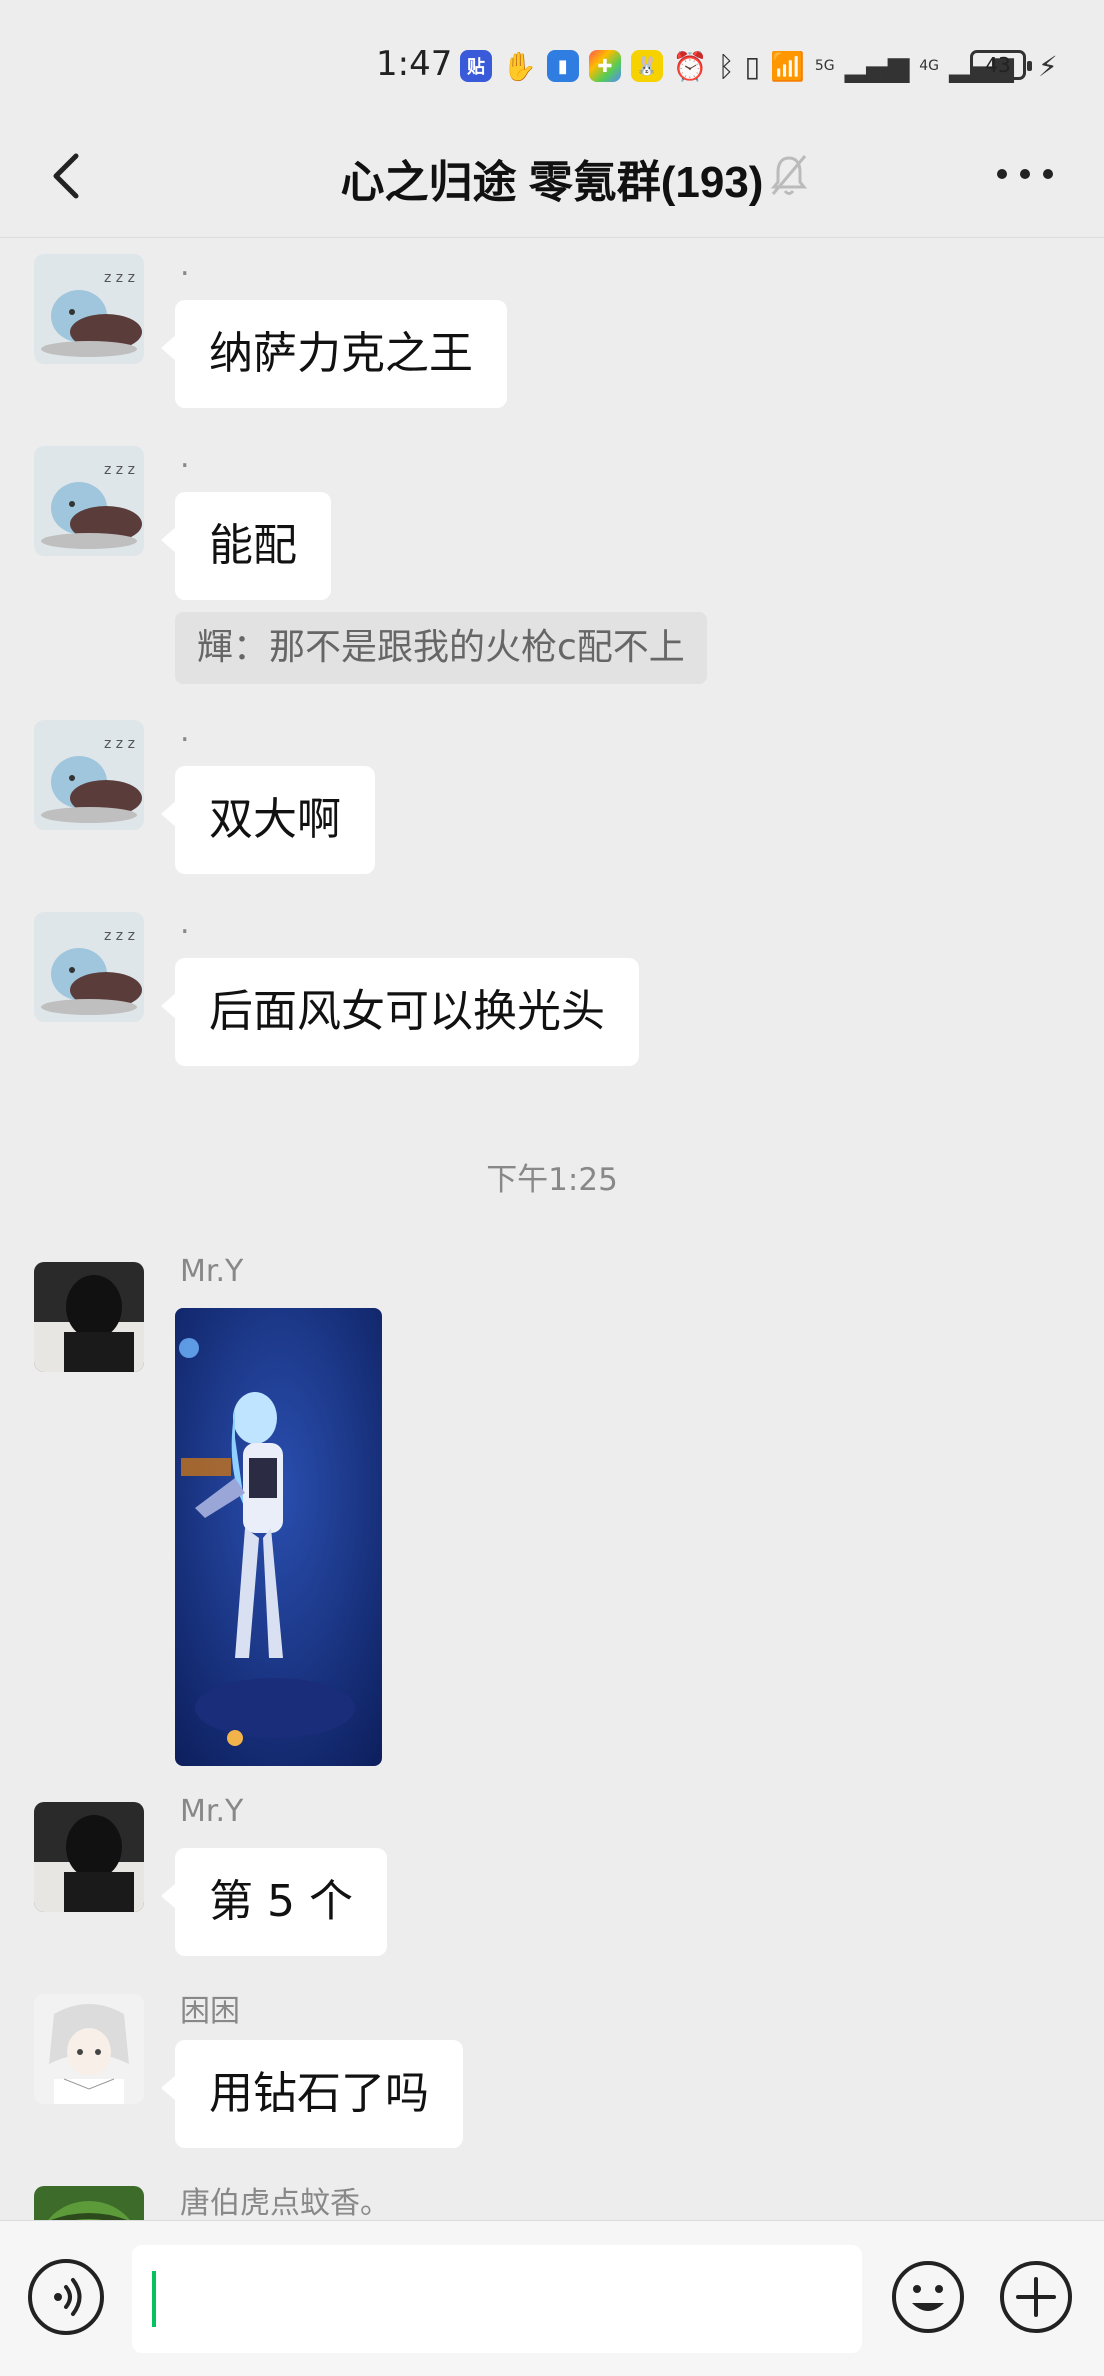  What do you see at coordinates (824, 66) in the screenshot?
I see `network-5g-label: 5G` at bounding box center [824, 66].